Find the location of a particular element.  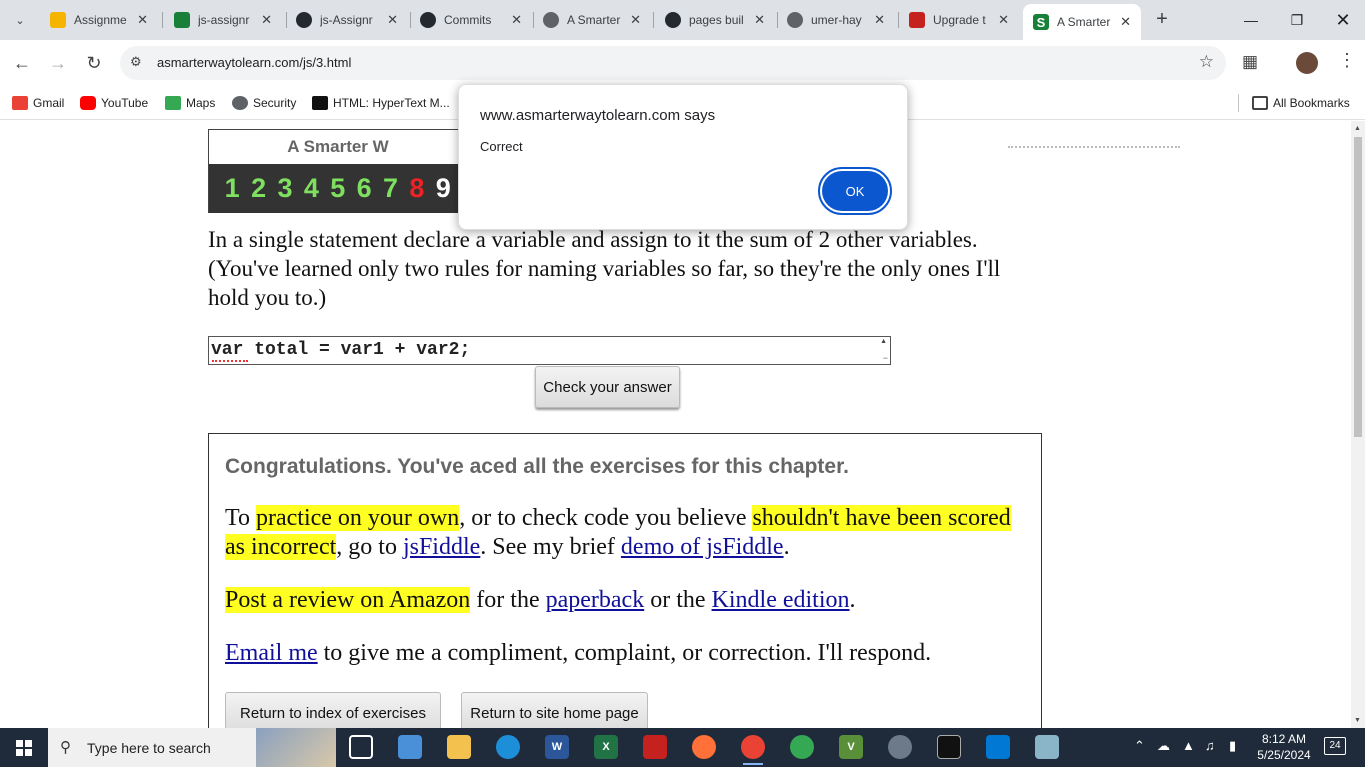

file-manager-icon is located at coordinates (410, 747).